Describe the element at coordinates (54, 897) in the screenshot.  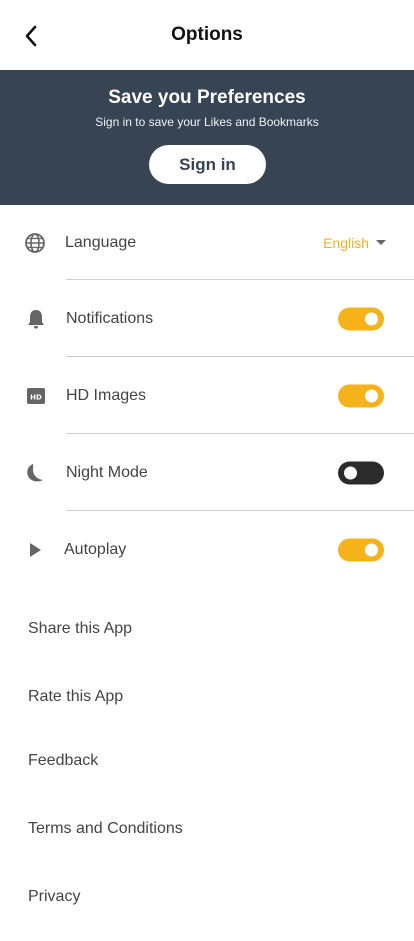
I see `privacy-link: Privacy` at that location.